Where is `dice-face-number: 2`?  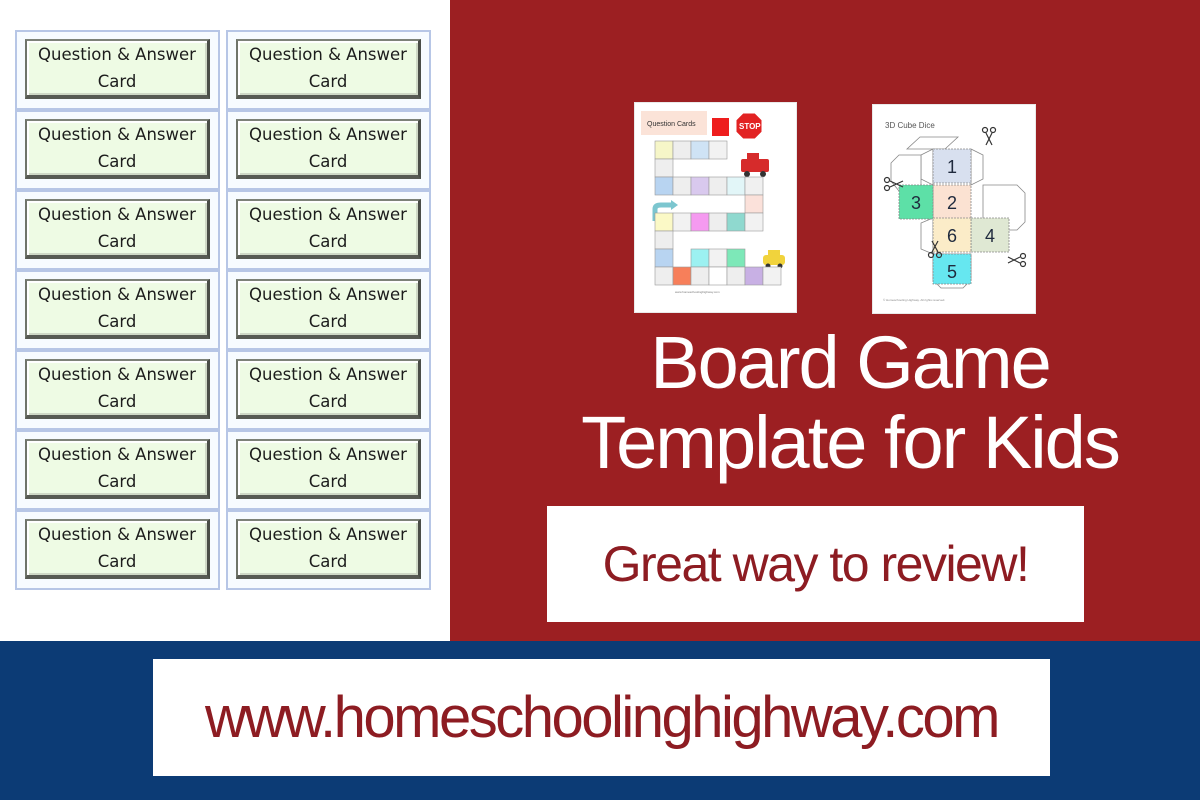
dice-face-number: 2 is located at coordinates (952, 203).